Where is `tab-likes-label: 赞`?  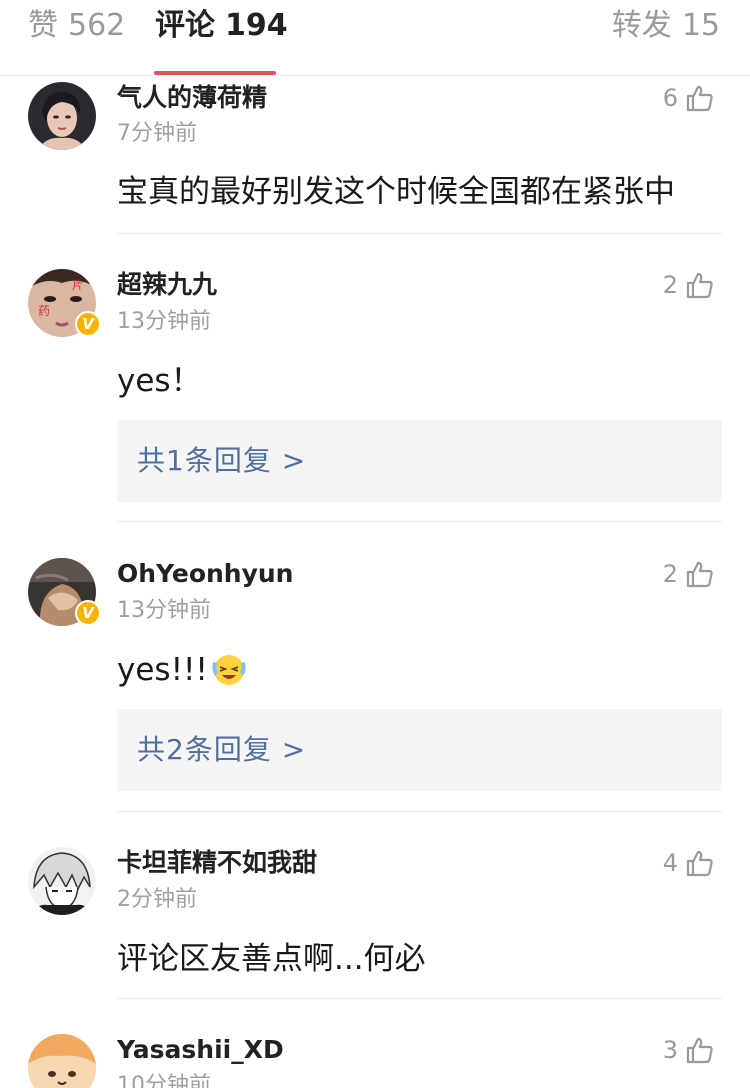 tab-likes-label: 赞 is located at coordinates (43, 25).